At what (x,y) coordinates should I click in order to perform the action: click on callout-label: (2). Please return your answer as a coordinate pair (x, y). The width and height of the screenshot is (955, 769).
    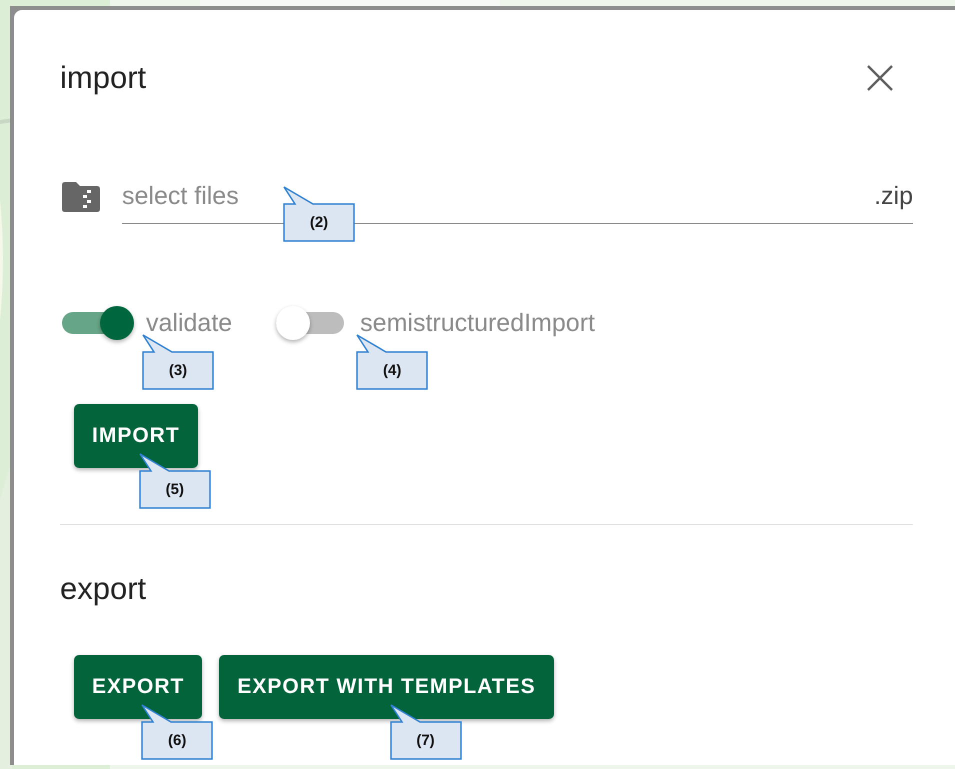
    Looking at the image, I should click on (319, 214).